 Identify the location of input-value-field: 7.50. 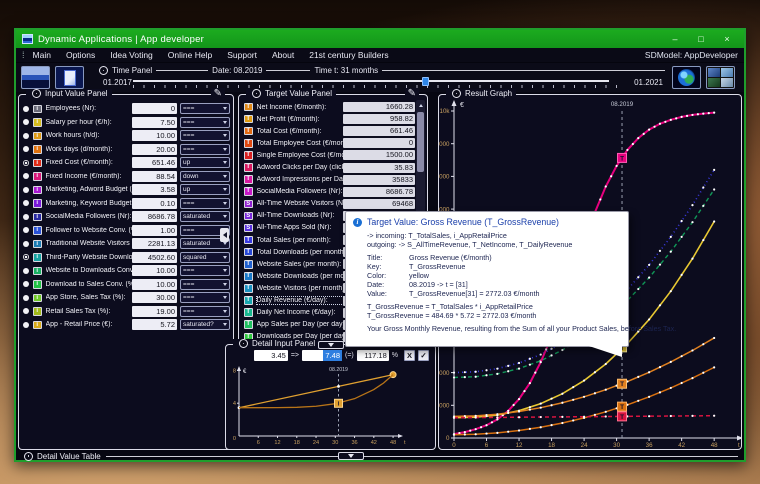
(154, 122).